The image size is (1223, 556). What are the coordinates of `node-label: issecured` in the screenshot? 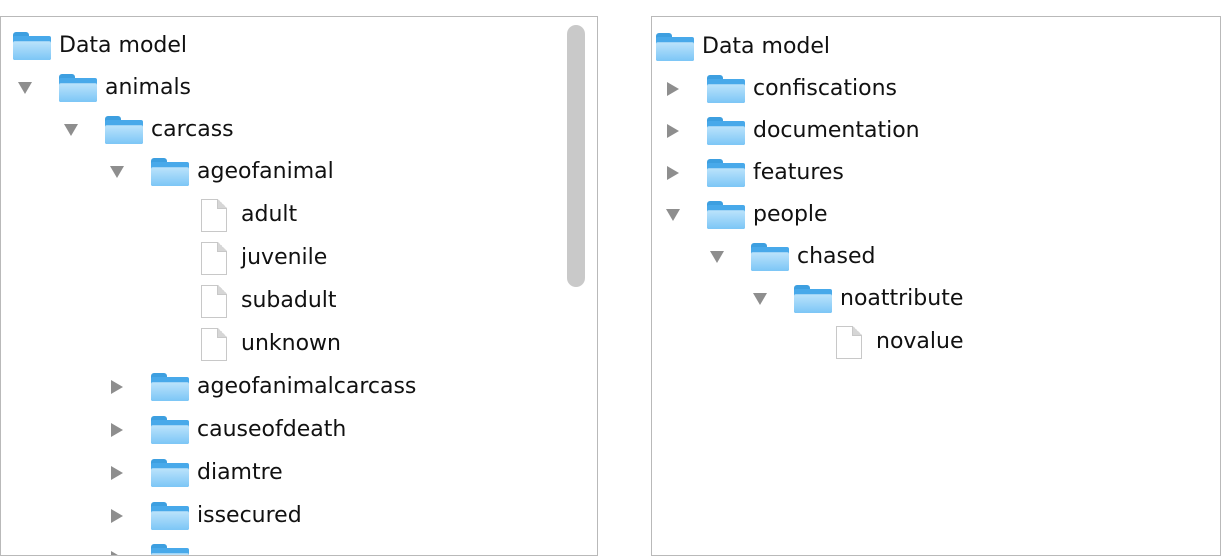 It's located at (249, 515).